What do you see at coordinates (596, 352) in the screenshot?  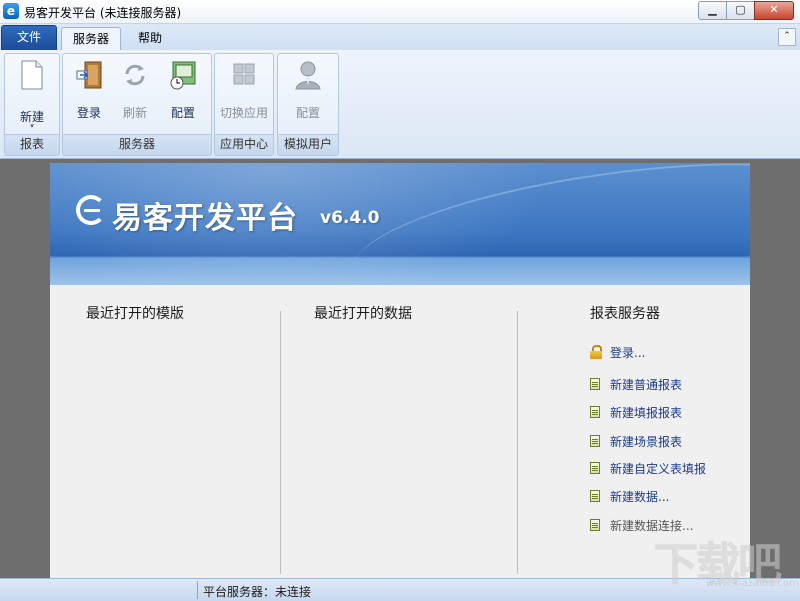 I see `lock-icon` at bounding box center [596, 352].